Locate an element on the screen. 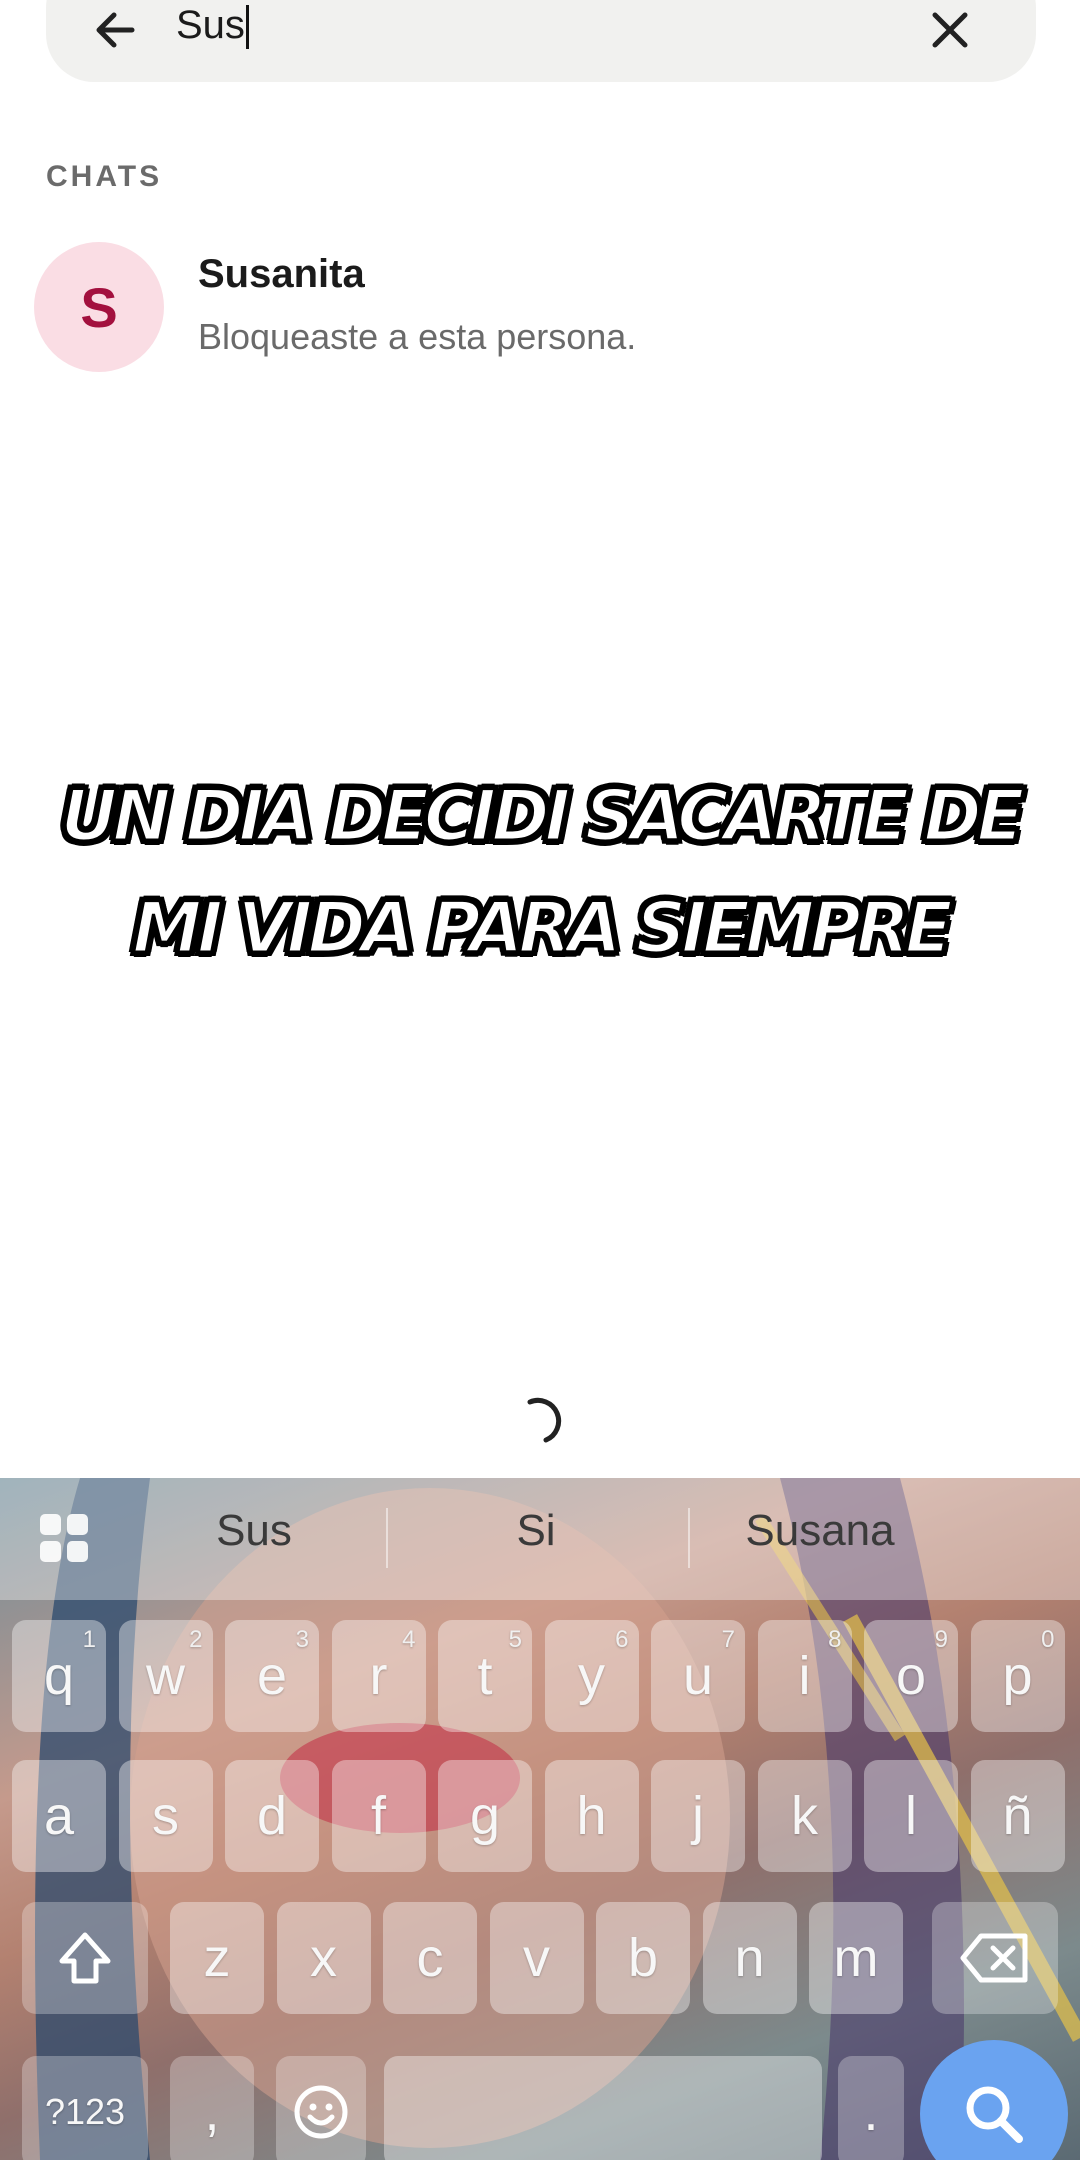 The height and width of the screenshot is (2160, 1080). key-k: k is located at coordinates (804, 1816).